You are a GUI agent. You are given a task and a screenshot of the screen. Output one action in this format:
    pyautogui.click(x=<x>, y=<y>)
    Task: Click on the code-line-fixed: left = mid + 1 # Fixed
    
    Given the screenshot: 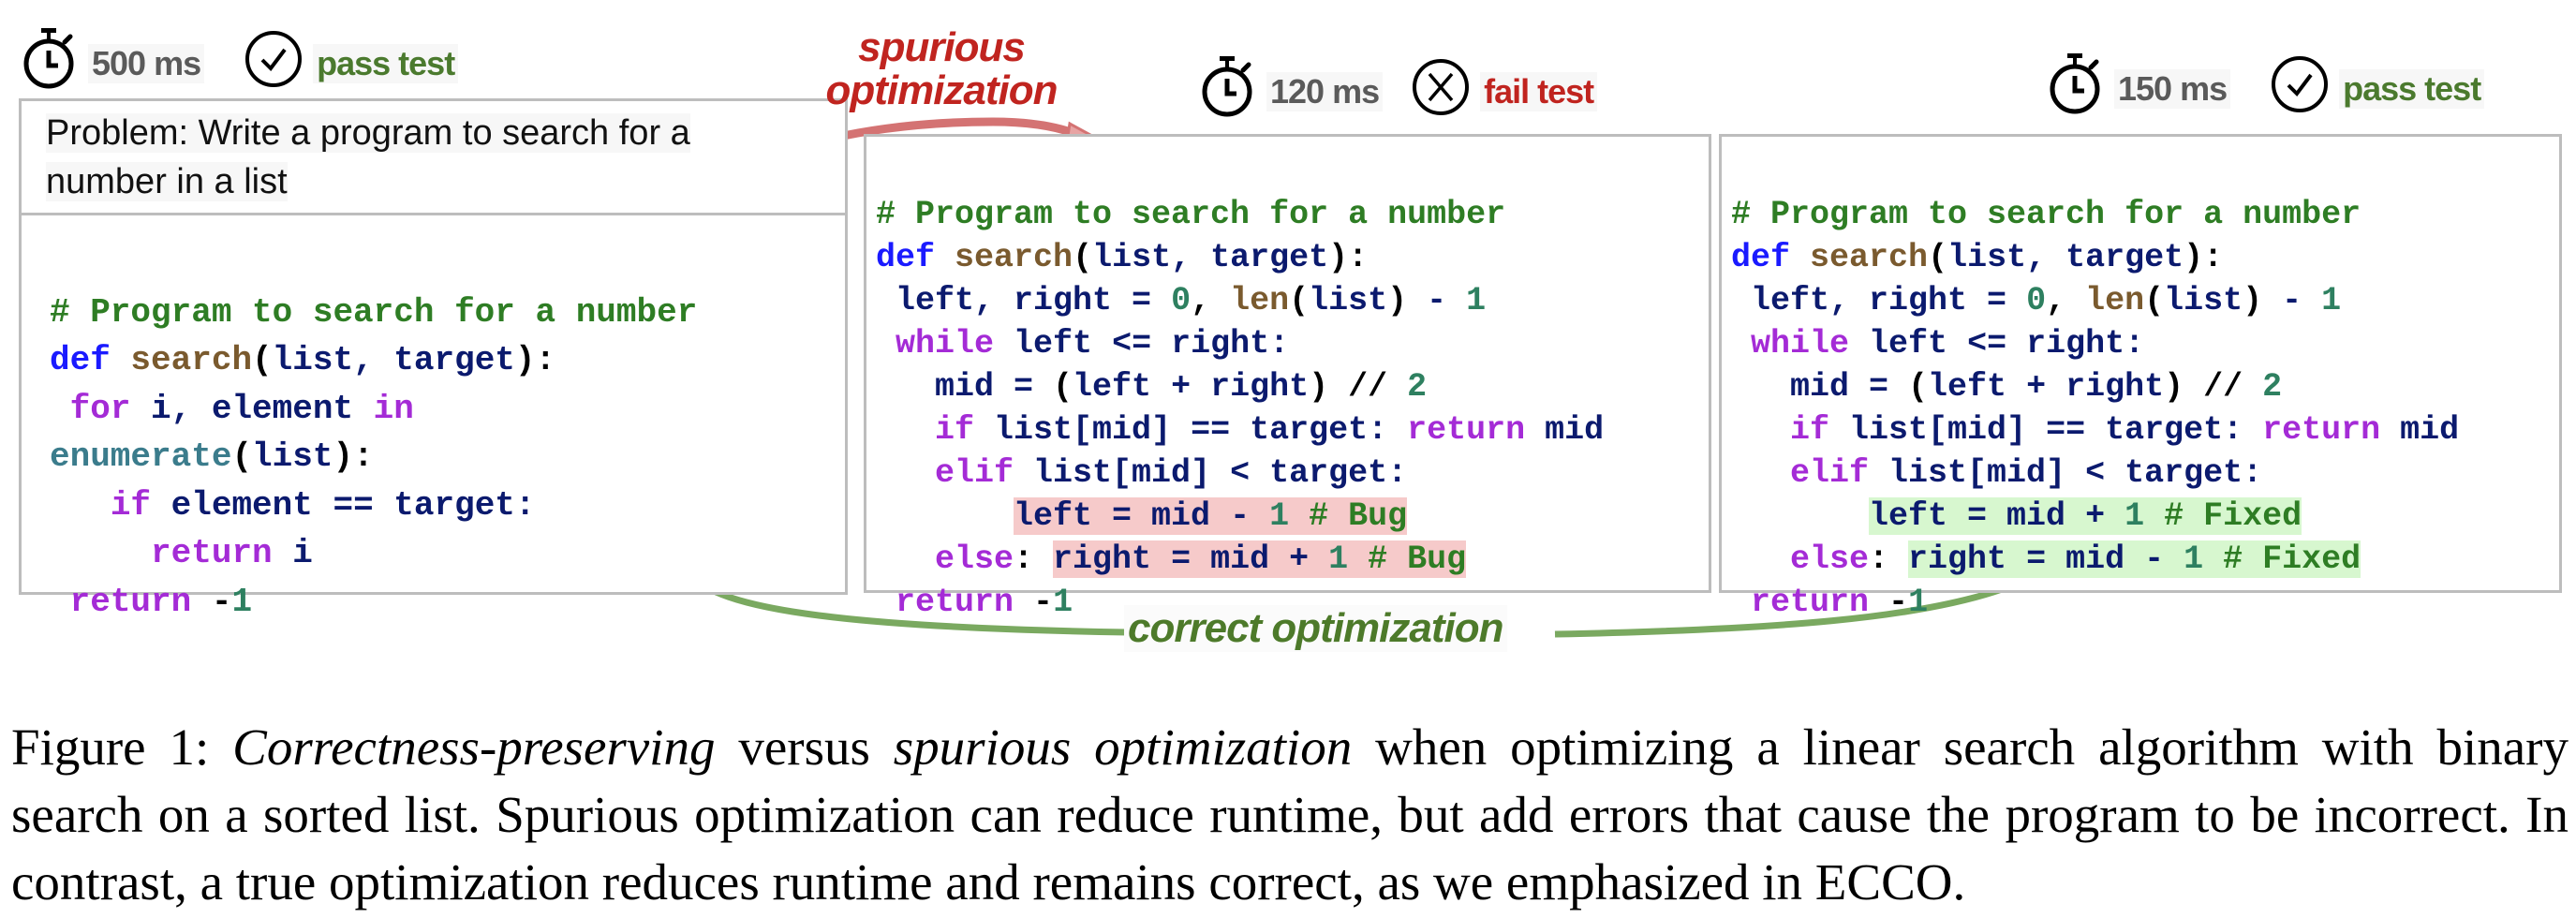 What is the action you would take?
    pyautogui.click(x=2141, y=516)
    